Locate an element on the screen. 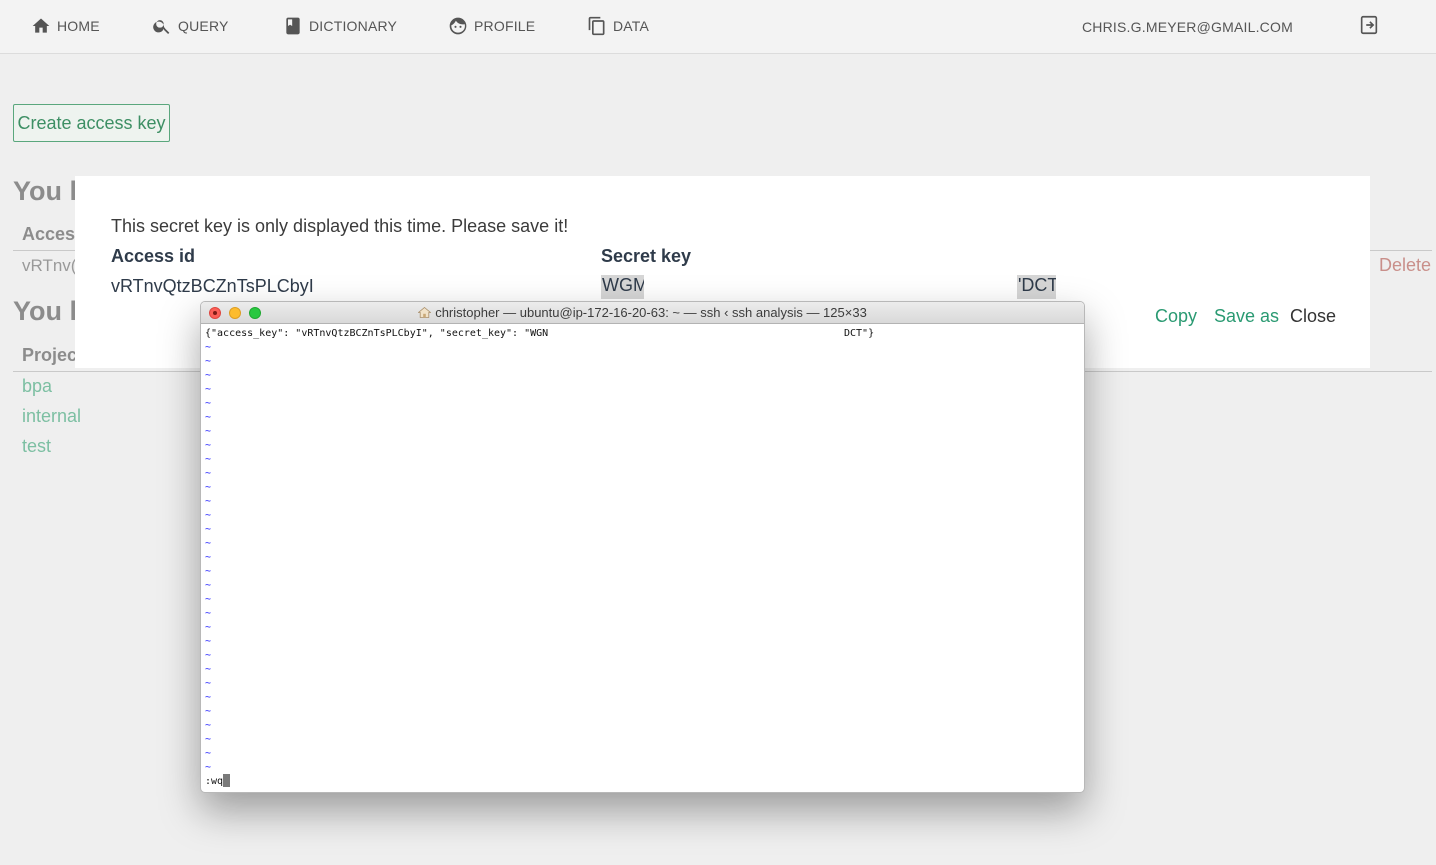  logout-icon is located at coordinates (1369, 25).